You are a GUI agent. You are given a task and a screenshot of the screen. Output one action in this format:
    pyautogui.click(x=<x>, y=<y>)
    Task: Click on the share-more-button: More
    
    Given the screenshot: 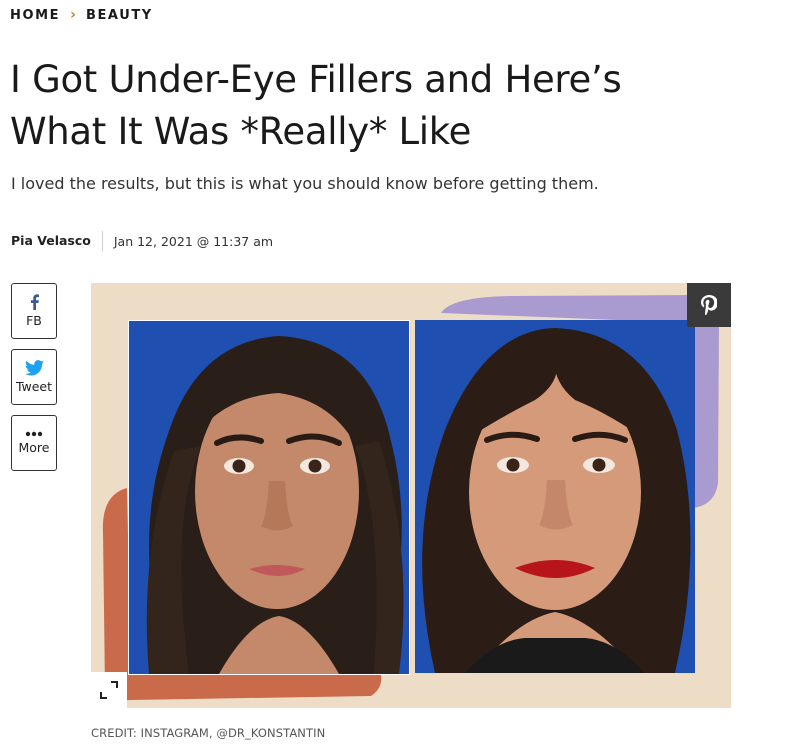 What is the action you would take?
    pyautogui.click(x=34, y=443)
    